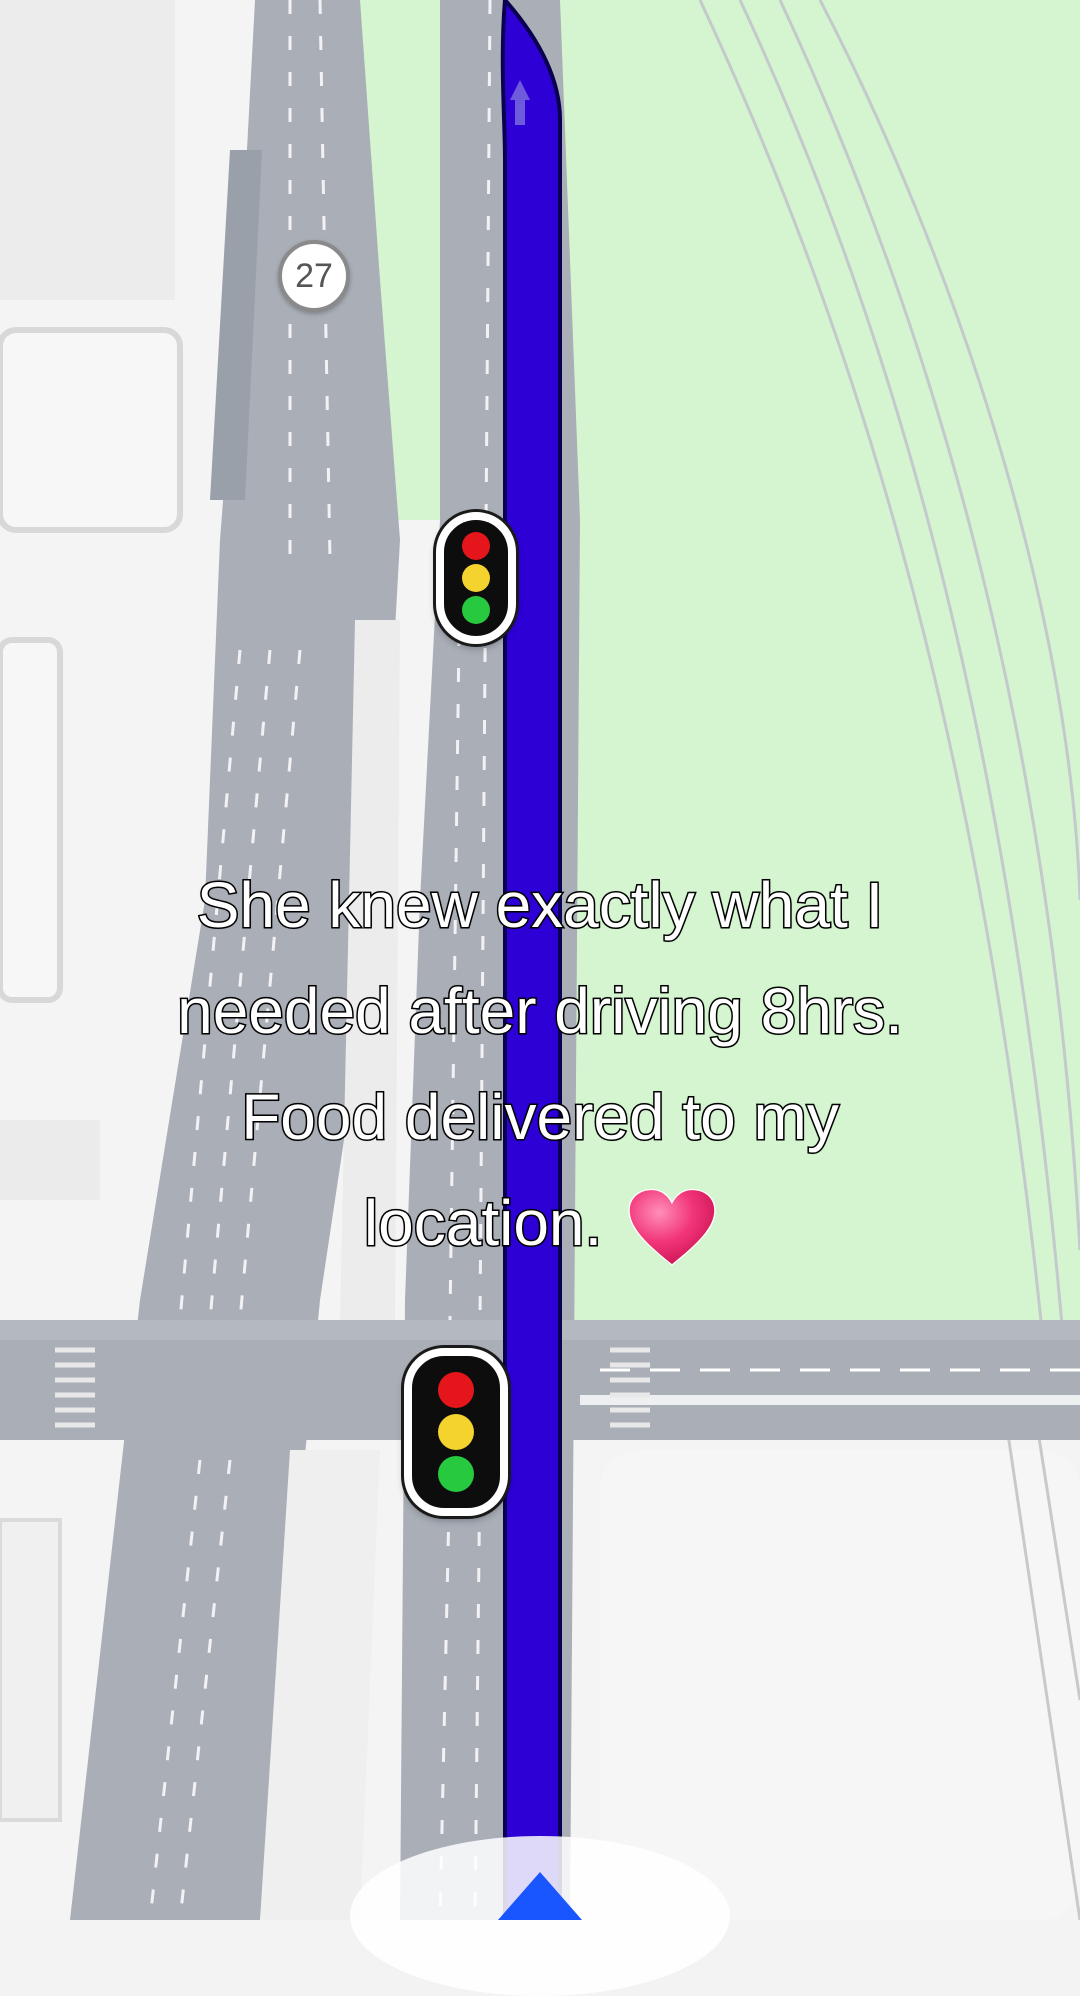  I want to click on caption-line: She knew exactly what I, so click(540, 905).